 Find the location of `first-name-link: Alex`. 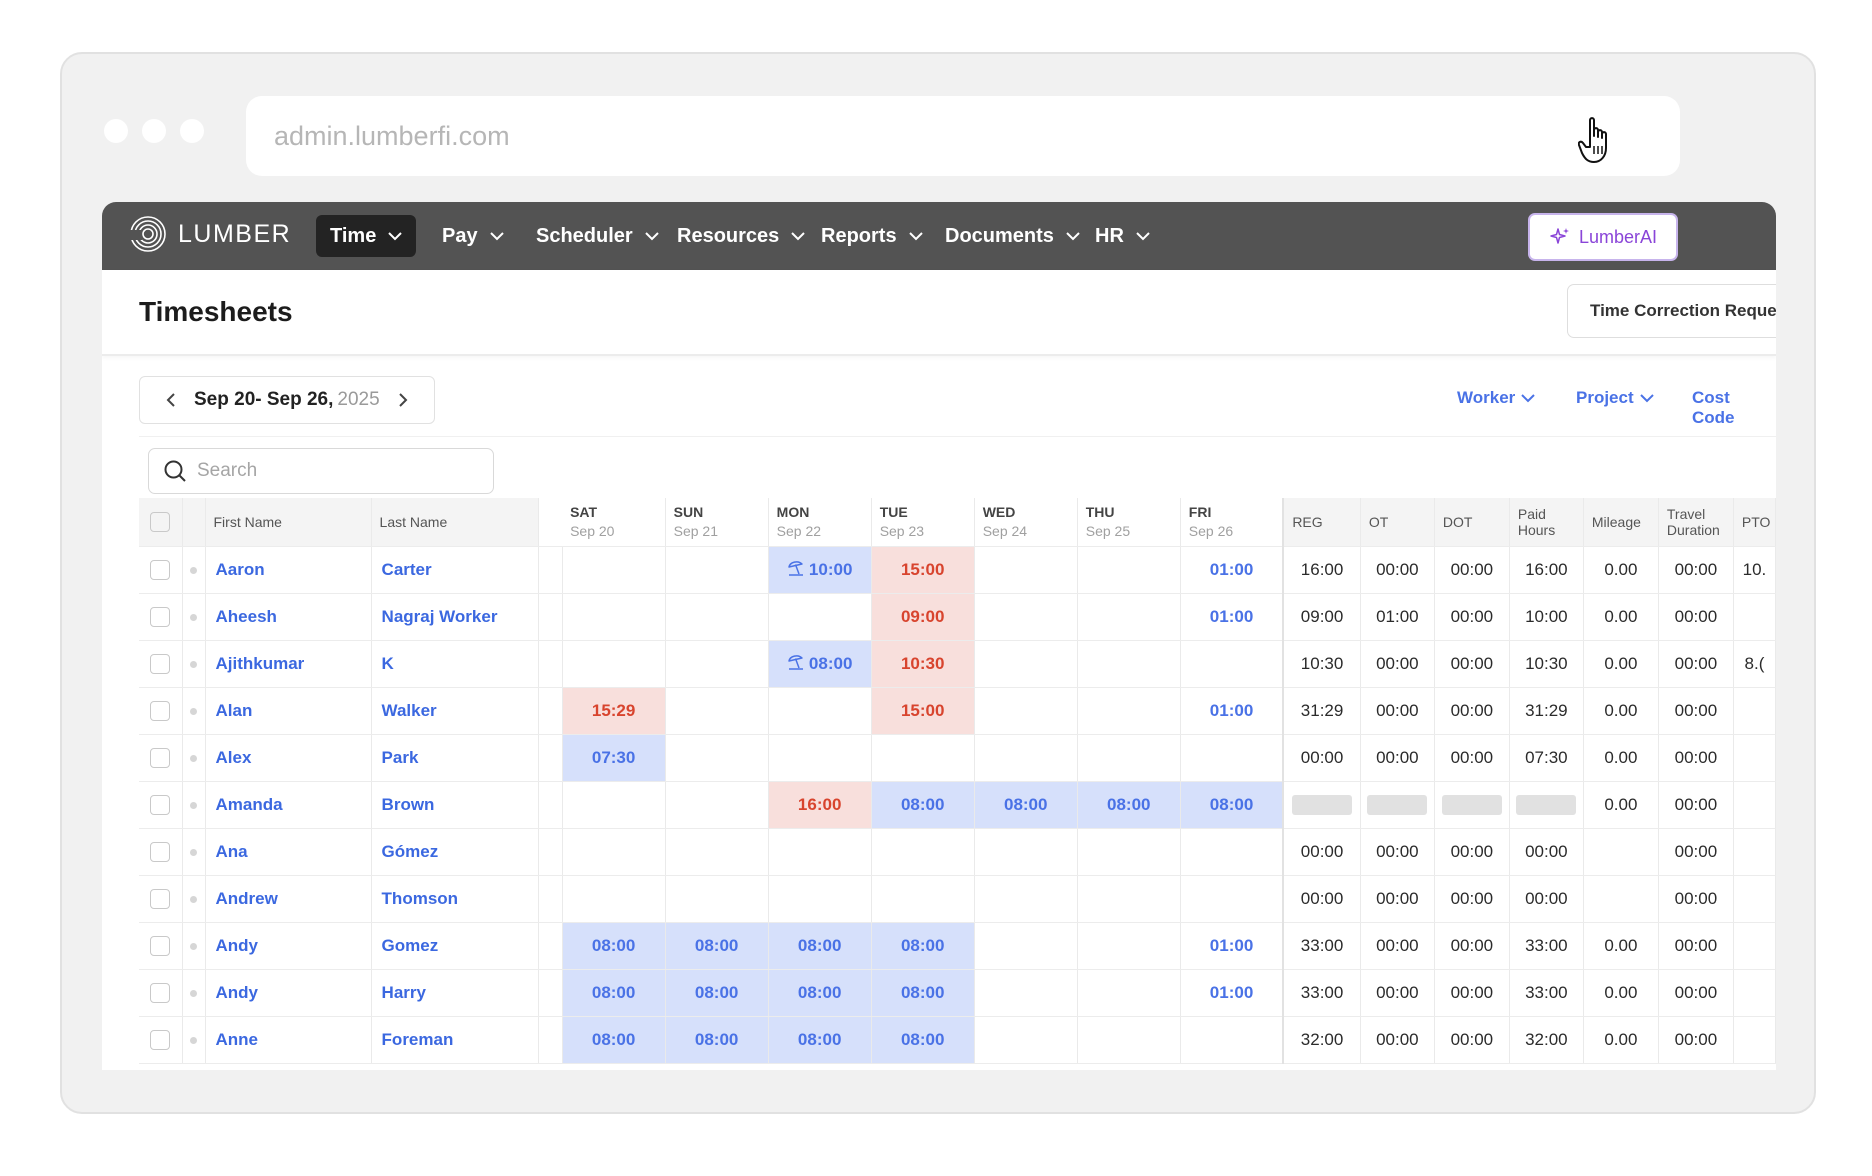

first-name-link: Alex is located at coordinates (288, 758).